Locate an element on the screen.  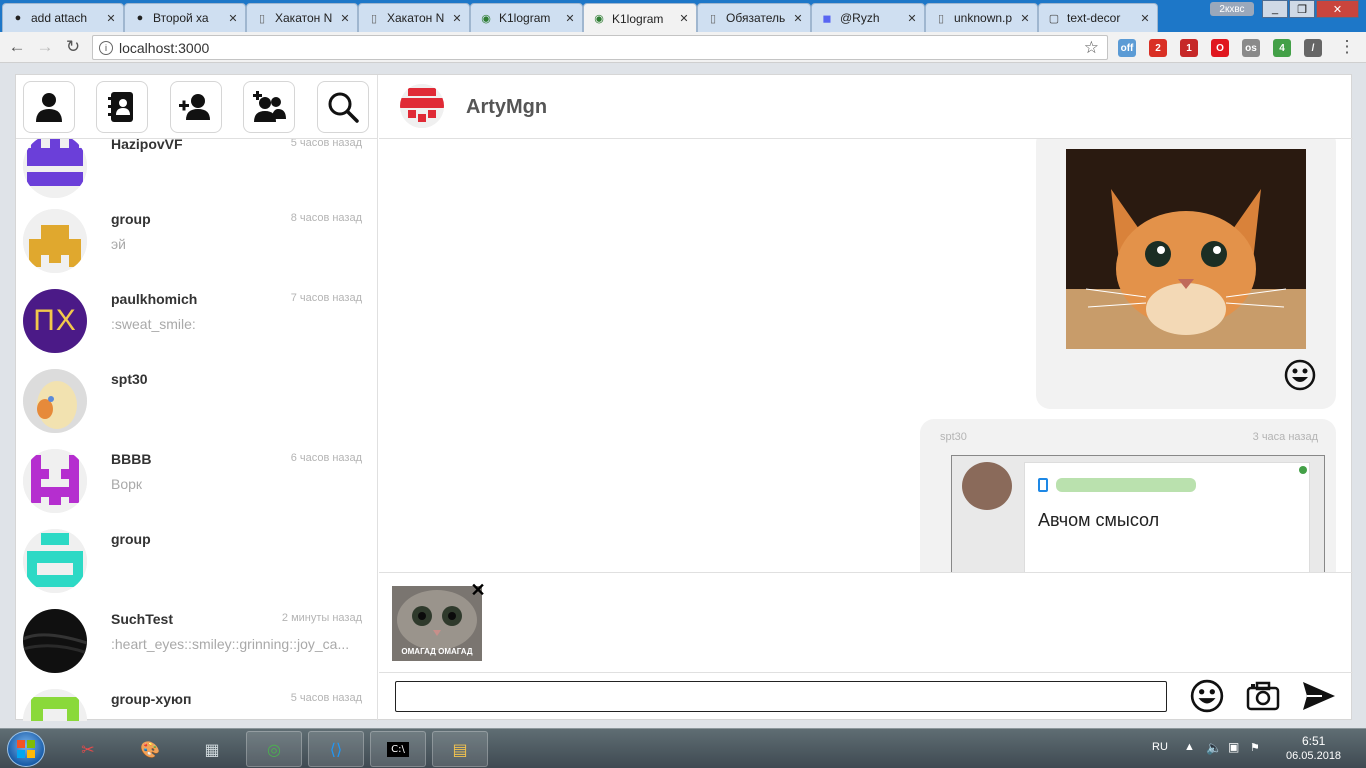
taskbar-app-button: ▦ is located at coordinates (212, 749).